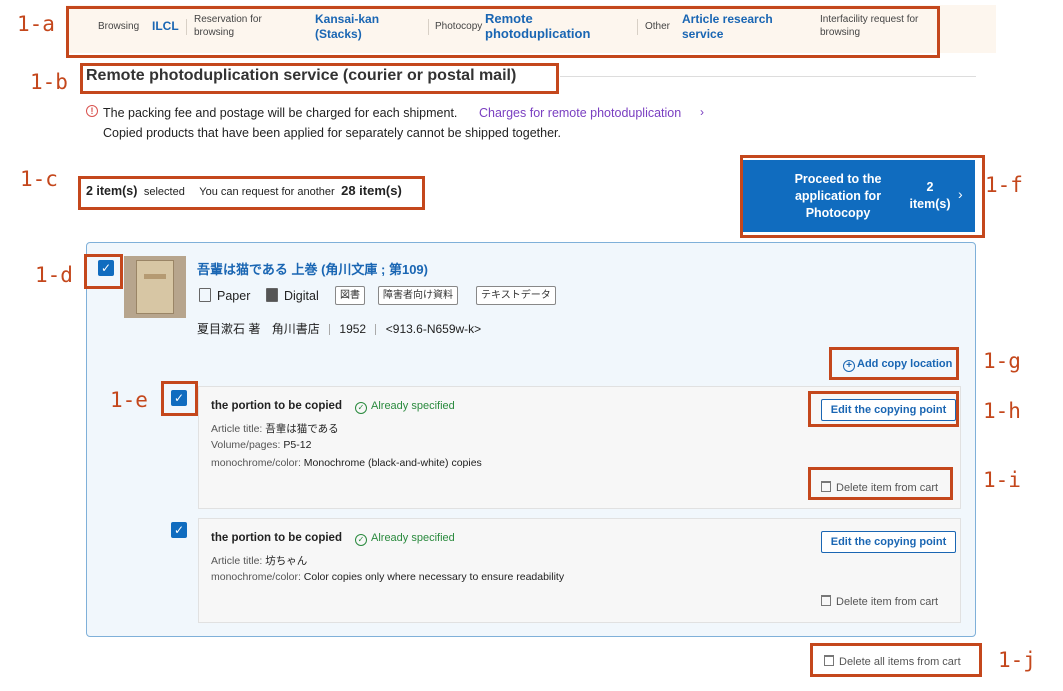  What do you see at coordinates (1002, 480) in the screenshot?
I see `annotation-label: 1-i` at bounding box center [1002, 480].